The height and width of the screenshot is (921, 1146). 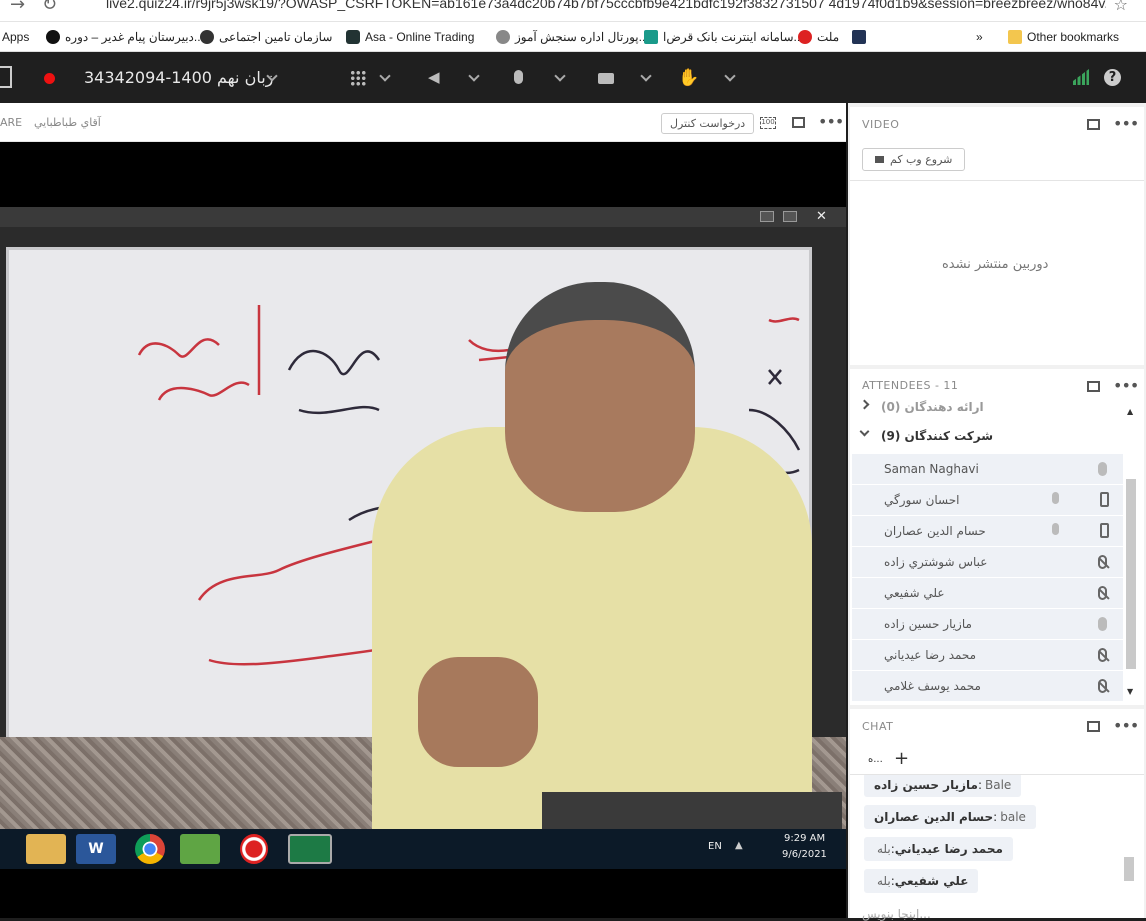 I want to click on attendee-name: Saman Naghavi, so click(x=931, y=469).